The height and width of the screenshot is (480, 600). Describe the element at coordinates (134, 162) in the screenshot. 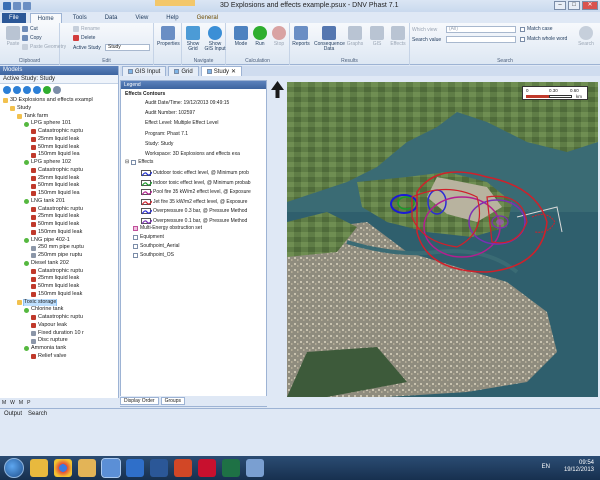

I see `effects-checkbox` at that location.